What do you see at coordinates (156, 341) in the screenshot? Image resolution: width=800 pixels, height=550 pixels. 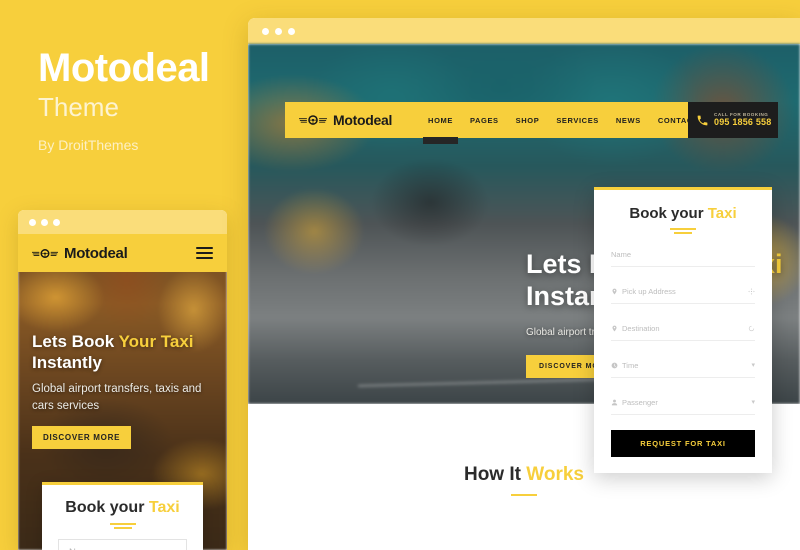 I see `mobile-hero-heading-accent: Your Taxi` at bounding box center [156, 341].